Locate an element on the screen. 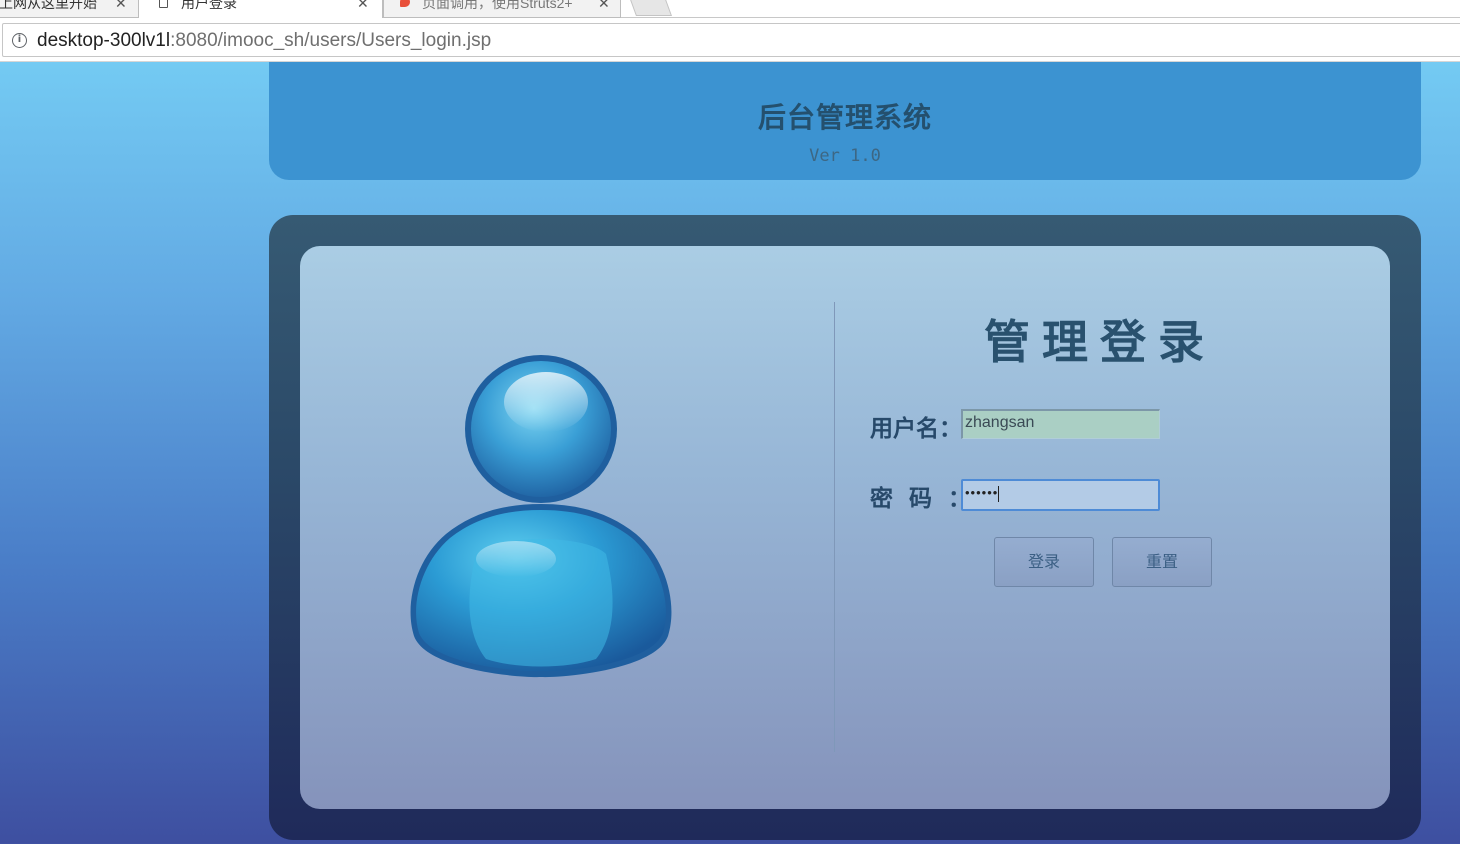 The height and width of the screenshot is (844, 1460). password-label-text: 密码 is located at coordinates (909, 498).